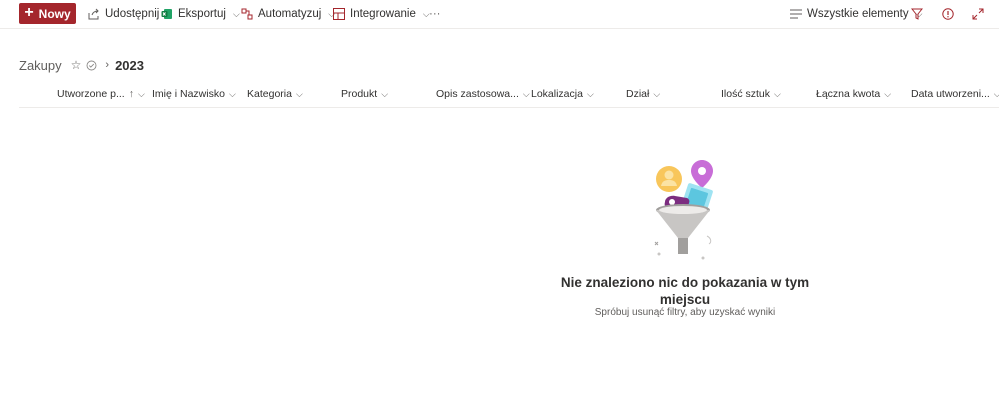 The image size is (999, 394). What do you see at coordinates (557, 94) in the screenshot?
I see `column-label: Lokalizacja` at bounding box center [557, 94].